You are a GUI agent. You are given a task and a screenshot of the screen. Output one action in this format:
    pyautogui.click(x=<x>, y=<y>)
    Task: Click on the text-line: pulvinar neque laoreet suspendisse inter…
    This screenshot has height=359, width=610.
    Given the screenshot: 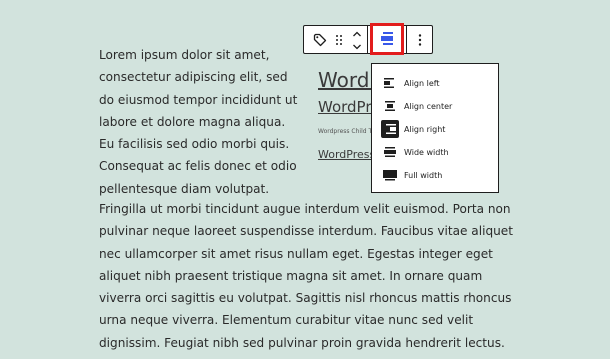 What is the action you would take?
    pyautogui.click(x=306, y=231)
    